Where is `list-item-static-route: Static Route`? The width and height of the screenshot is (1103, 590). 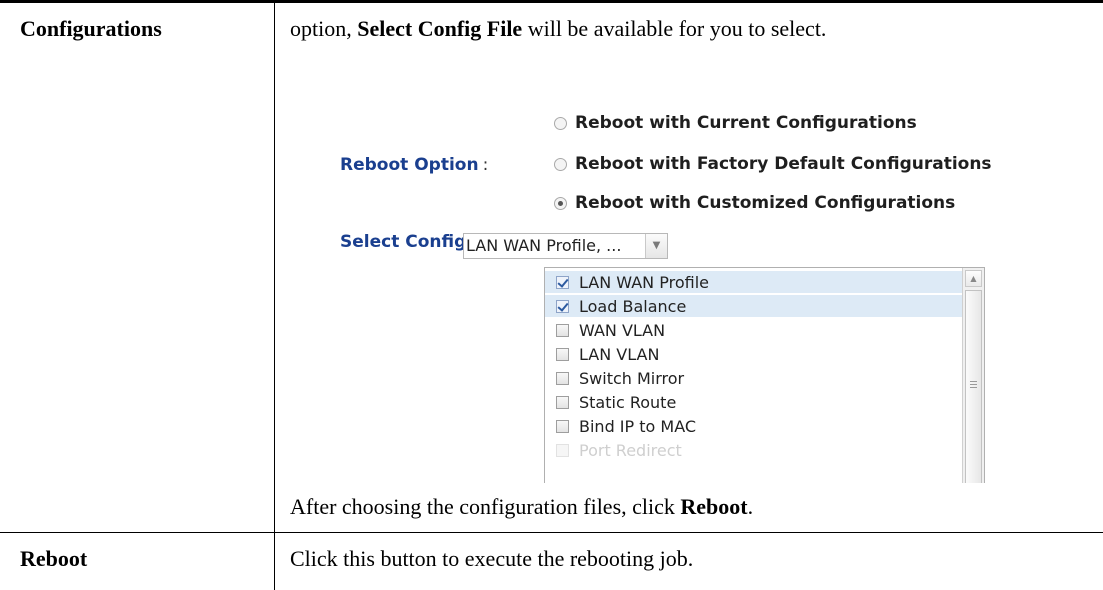 list-item-static-route: Static Route is located at coordinates (754, 402).